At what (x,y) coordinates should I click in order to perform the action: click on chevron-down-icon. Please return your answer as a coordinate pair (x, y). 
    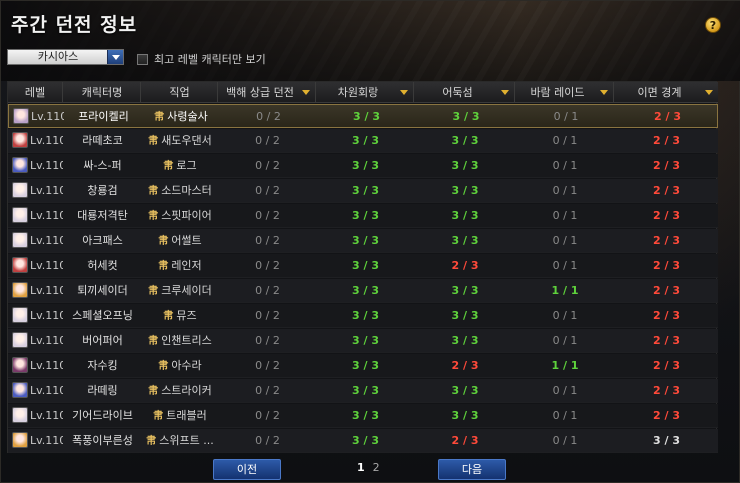
    Looking at the image, I should click on (115, 57).